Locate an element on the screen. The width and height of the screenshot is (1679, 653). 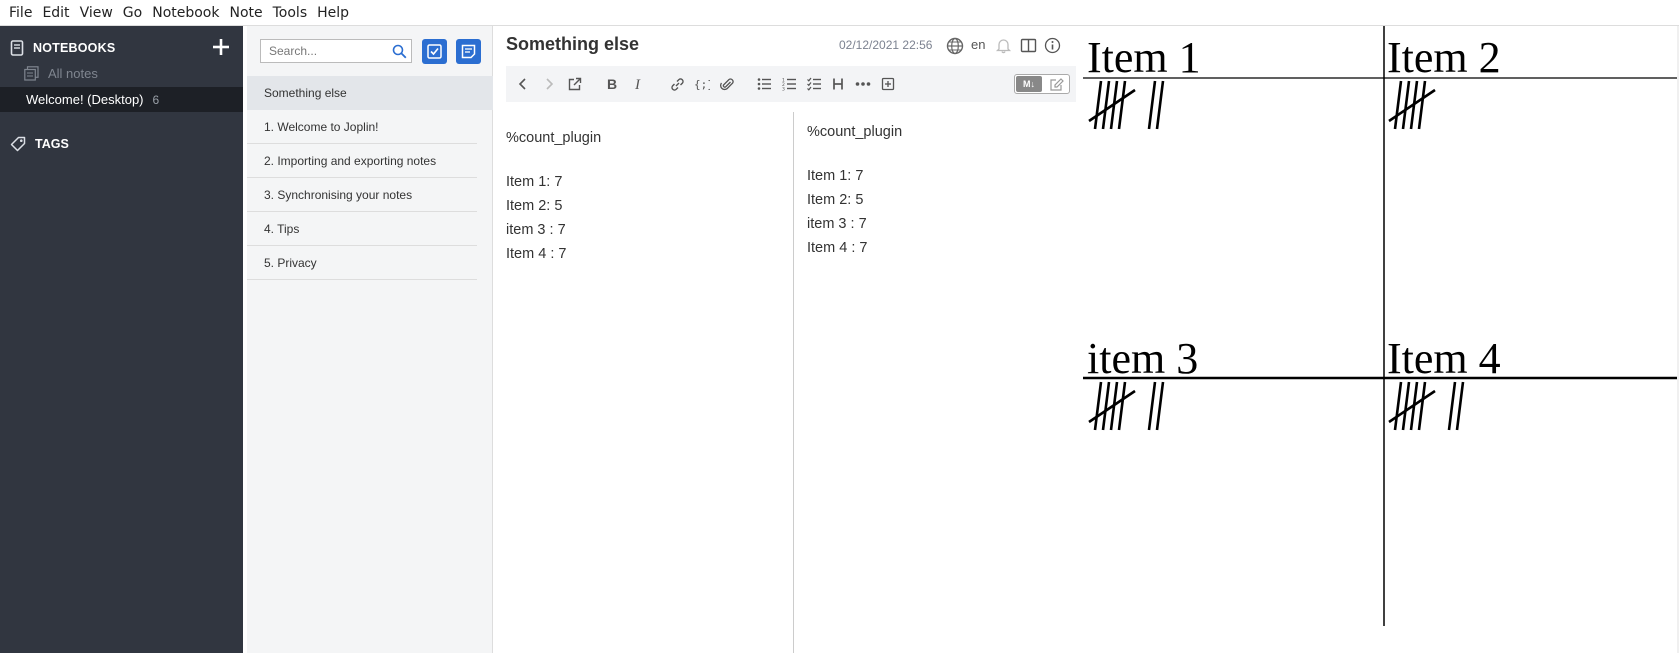
viewer-line: Item 4 : 7 is located at coordinates (837, 248).